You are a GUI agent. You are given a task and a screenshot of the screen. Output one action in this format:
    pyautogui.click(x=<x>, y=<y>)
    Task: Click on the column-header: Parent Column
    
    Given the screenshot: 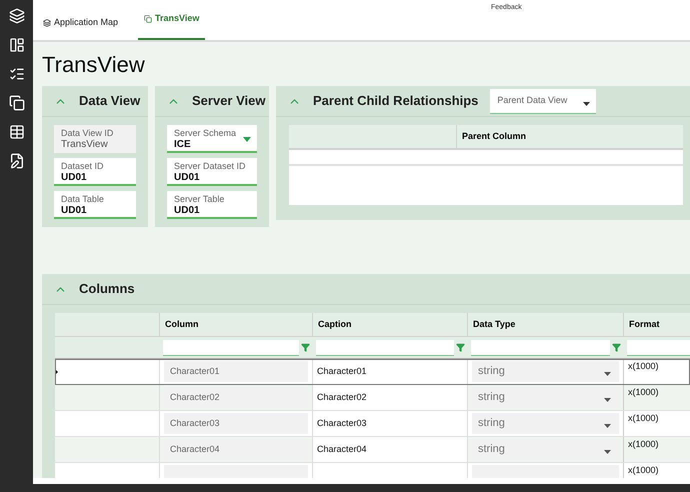 What is the action you would take?
    pyautogui.click(x=494, y=136)
    